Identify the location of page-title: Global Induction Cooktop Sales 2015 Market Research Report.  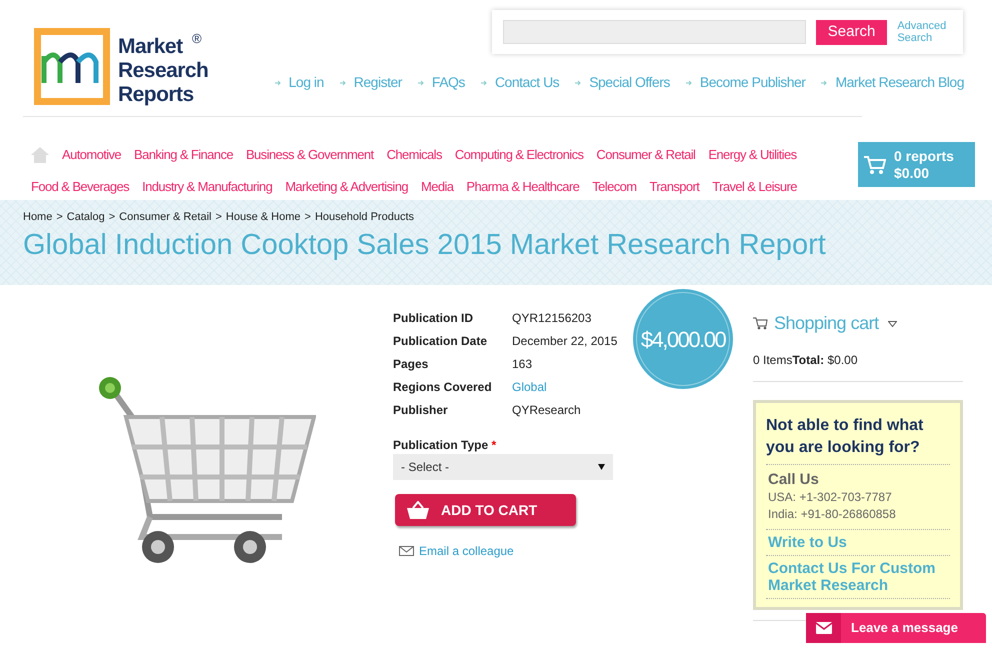
(425, 245).